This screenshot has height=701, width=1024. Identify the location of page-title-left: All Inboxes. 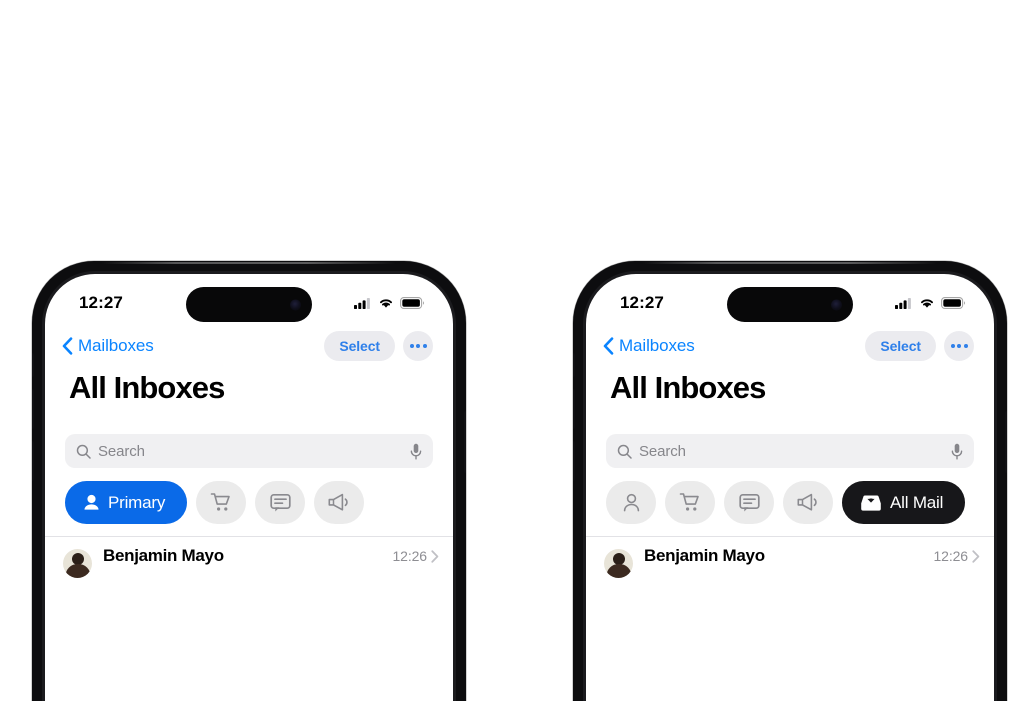
(147, 387).